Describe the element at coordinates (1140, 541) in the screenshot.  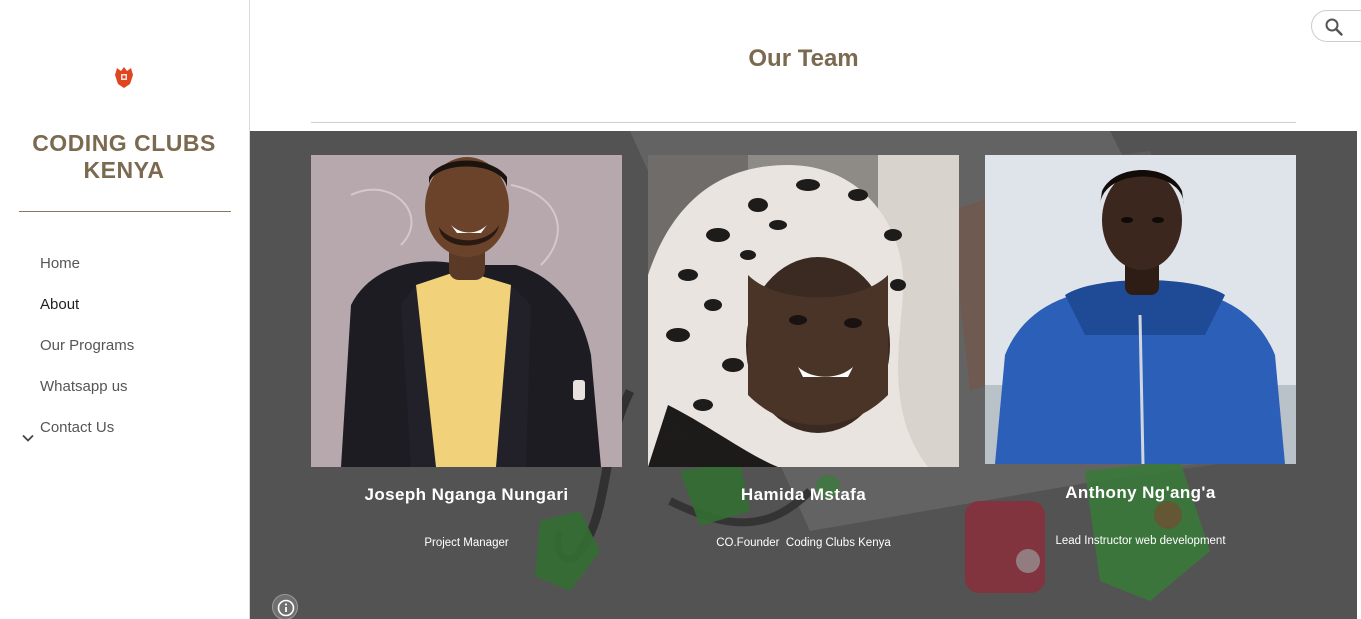
I see `team-member-role: Lead Instructor web development` at that location.